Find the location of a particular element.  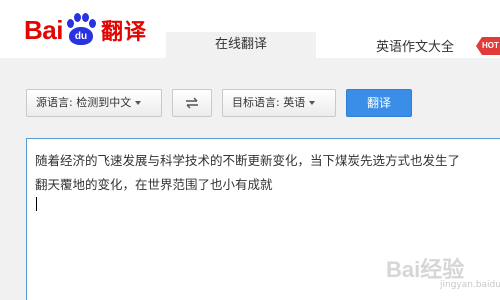

source-language-select: 源语言: 检测到中文 is located at coordinates (94, 103).